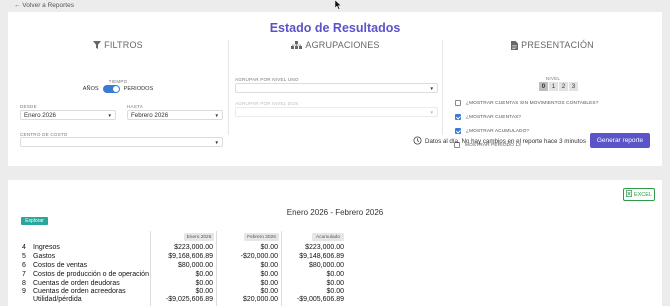  Describe the element at coordinates (44, 5) in the screenshot. I see `back-to-reports-link: ← Volver a Reportes` at that location.